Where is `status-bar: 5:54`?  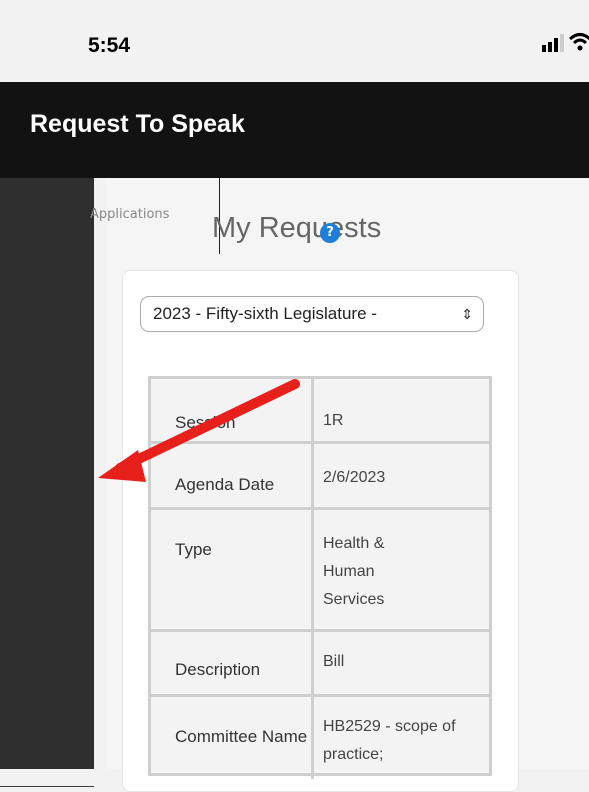 status-bar: 5:54 is located at coordinates (294, 41).